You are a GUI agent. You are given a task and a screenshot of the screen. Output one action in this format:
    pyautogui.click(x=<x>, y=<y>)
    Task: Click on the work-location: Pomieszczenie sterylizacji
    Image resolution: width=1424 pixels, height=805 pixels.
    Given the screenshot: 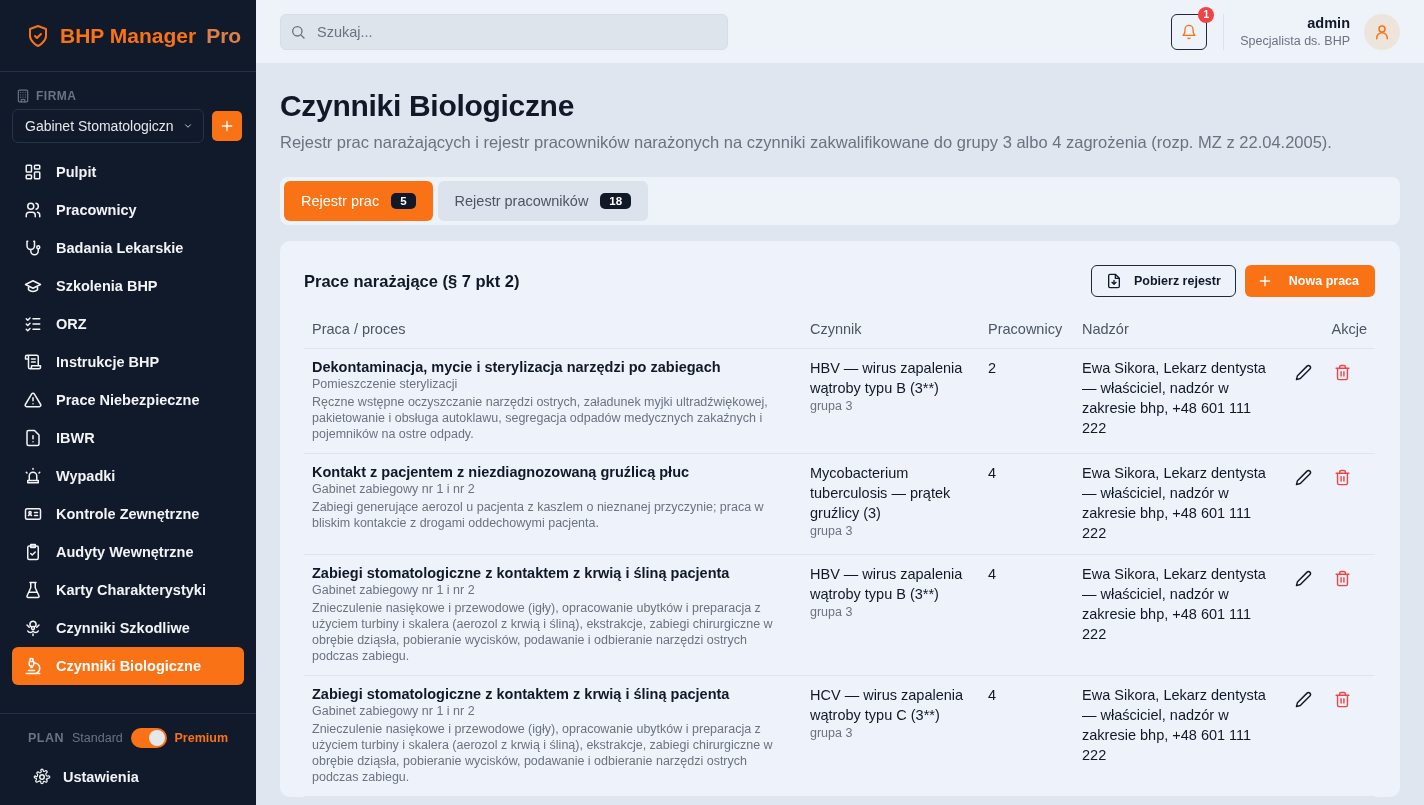 What is the action you would take?
    pyautogui.click(x=385, y=384)
    